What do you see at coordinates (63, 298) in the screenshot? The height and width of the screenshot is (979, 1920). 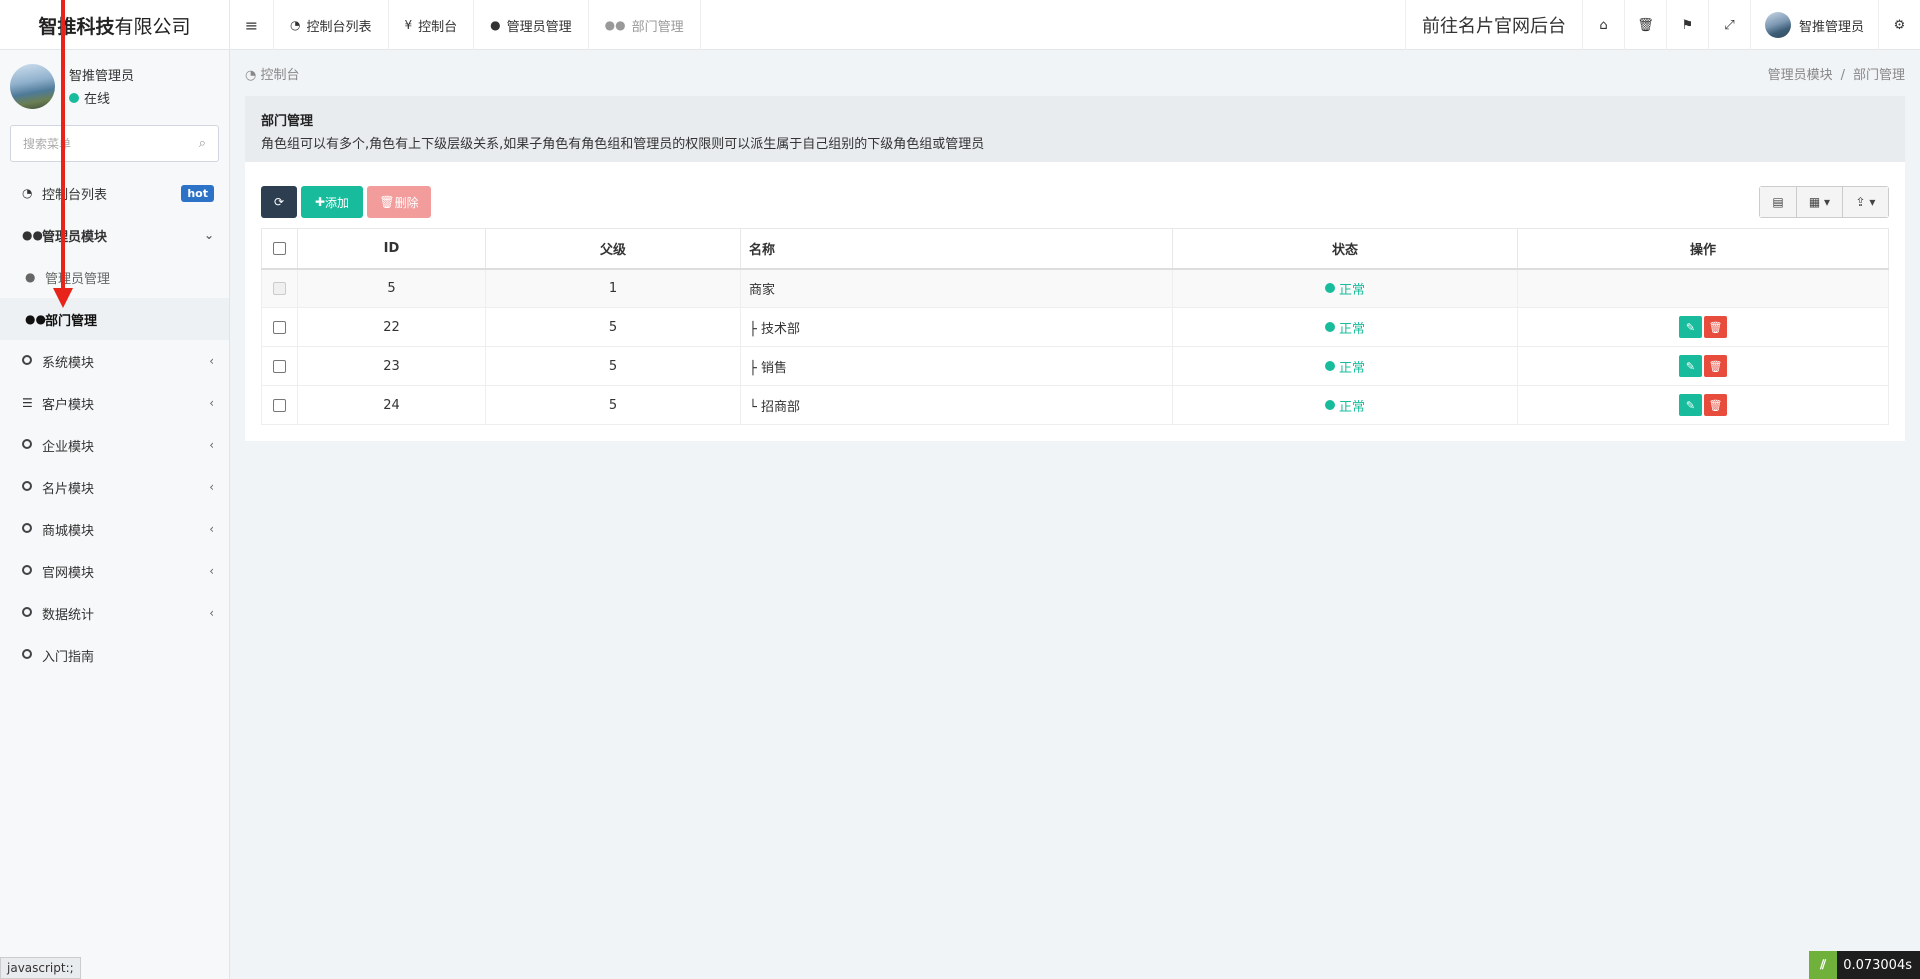 I see `annotation-arrow-head` at bounding box center [63, 298].